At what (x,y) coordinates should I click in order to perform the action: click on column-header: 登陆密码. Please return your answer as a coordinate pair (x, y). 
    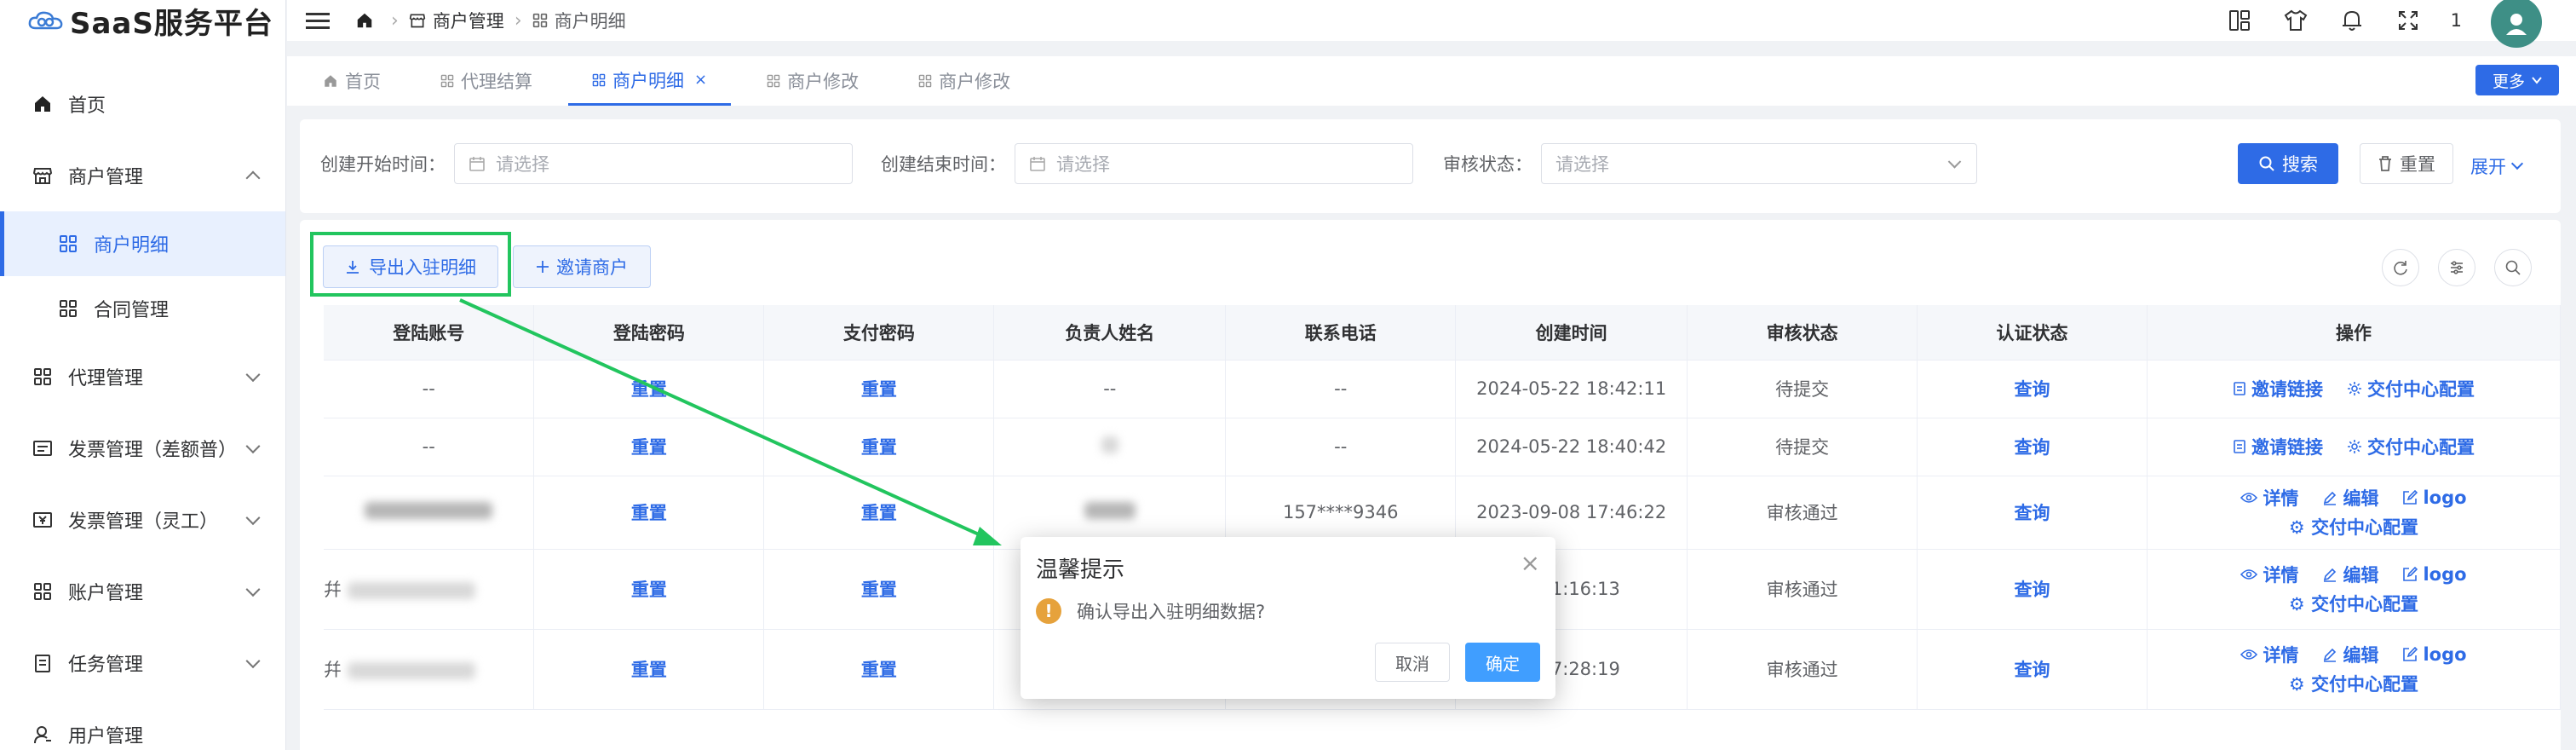
    Looking at the image, I should click on (649, 333).